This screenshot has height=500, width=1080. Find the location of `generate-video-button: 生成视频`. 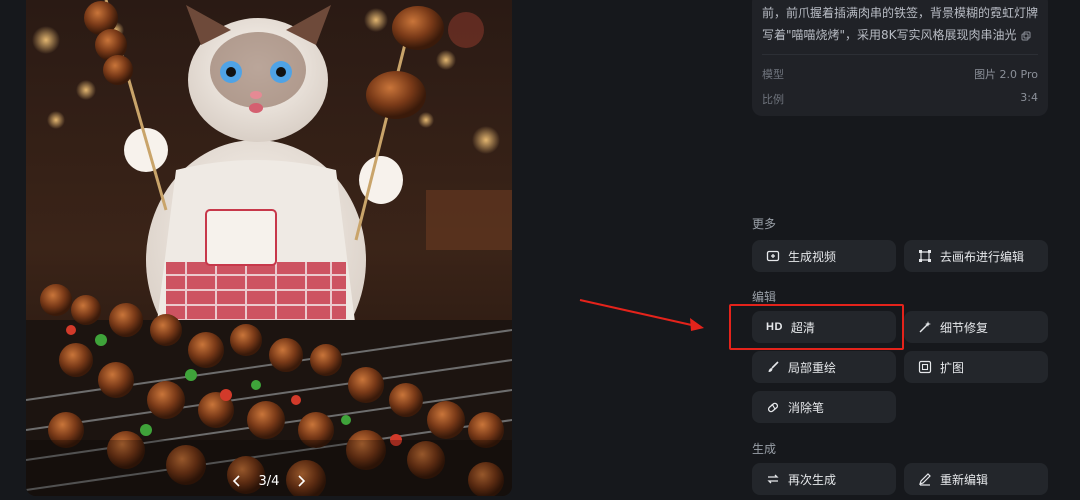

generate-video-button: 生成视频 is located at coordinates (824, 256).